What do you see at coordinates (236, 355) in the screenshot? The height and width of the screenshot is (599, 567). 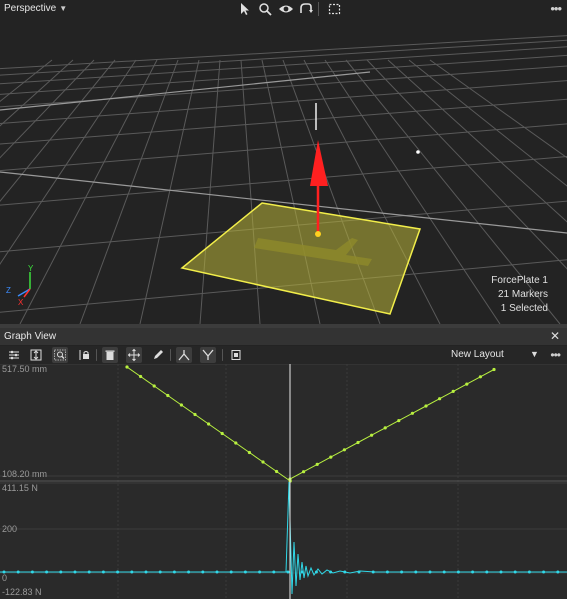 I see `clip-icon` at bounding box center [236, 355].